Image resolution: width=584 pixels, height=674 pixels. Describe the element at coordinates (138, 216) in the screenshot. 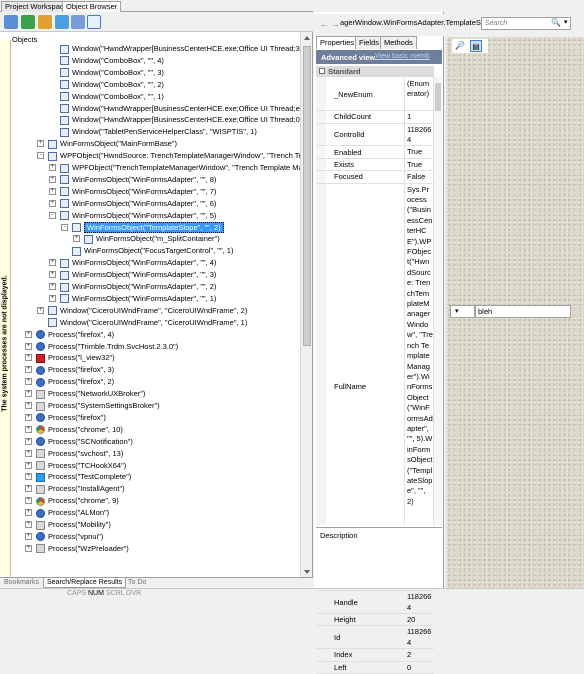

I see `tree-item: WinFormsObject("WinFormsAdapter", "", 5)` at that location.